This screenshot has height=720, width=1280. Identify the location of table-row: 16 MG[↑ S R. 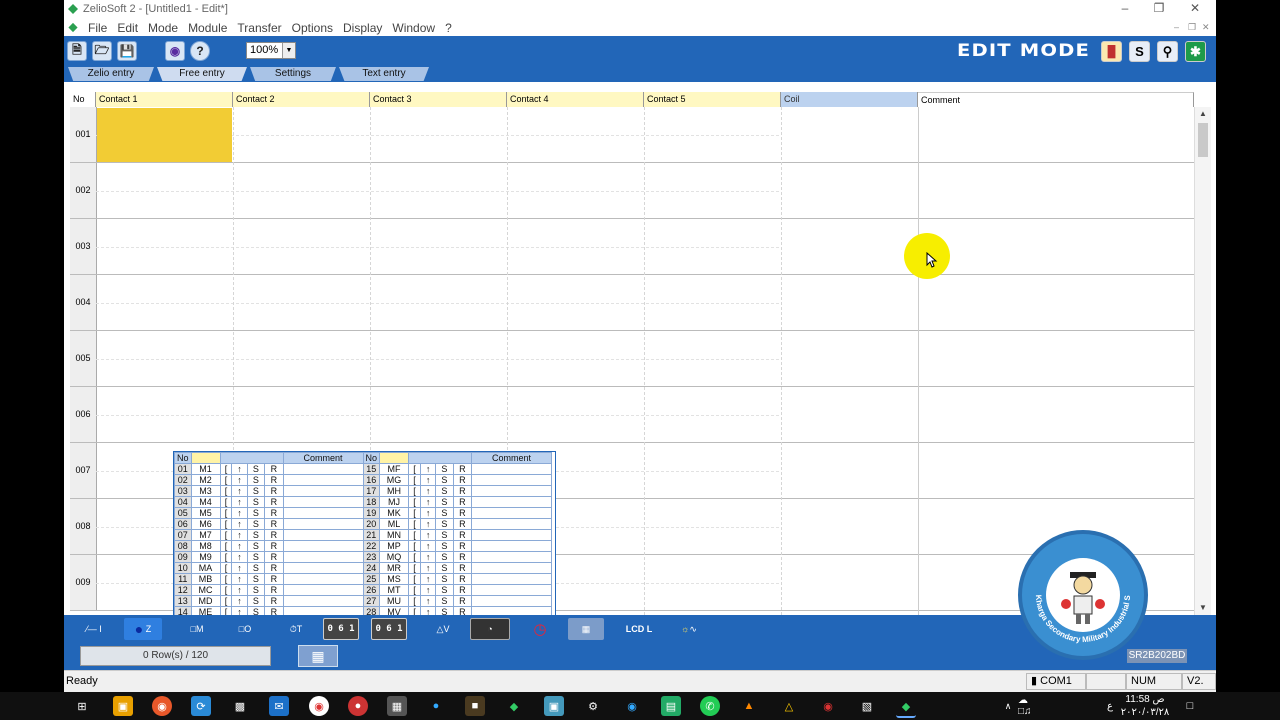
(457, 480).